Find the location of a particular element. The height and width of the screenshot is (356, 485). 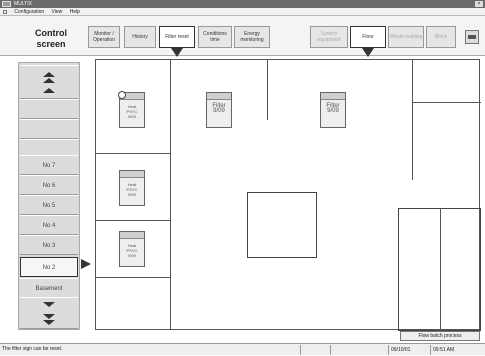

double-up-arrow-icon is located at coordinates (49, 74).